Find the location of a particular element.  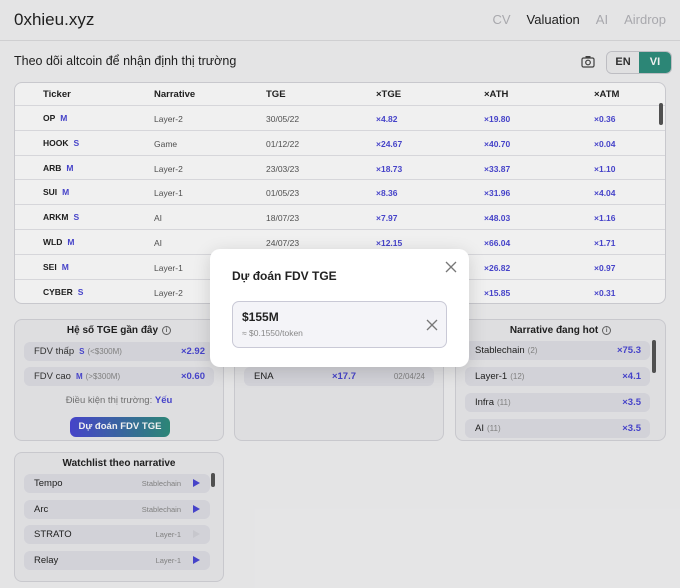

fdv-prediction-modal: Dự đoán FDV TGE $155M ≈ $0.1550/token is located at coordinates (339, 308).